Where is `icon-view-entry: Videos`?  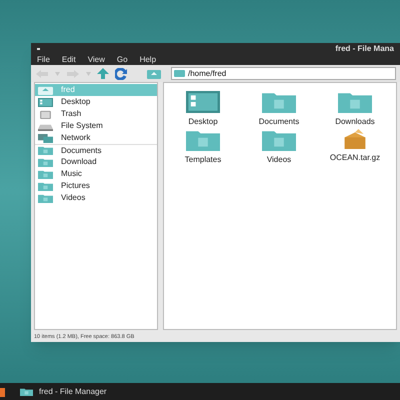
icon-view-entry: Videos is located at coordinates (279, 148).